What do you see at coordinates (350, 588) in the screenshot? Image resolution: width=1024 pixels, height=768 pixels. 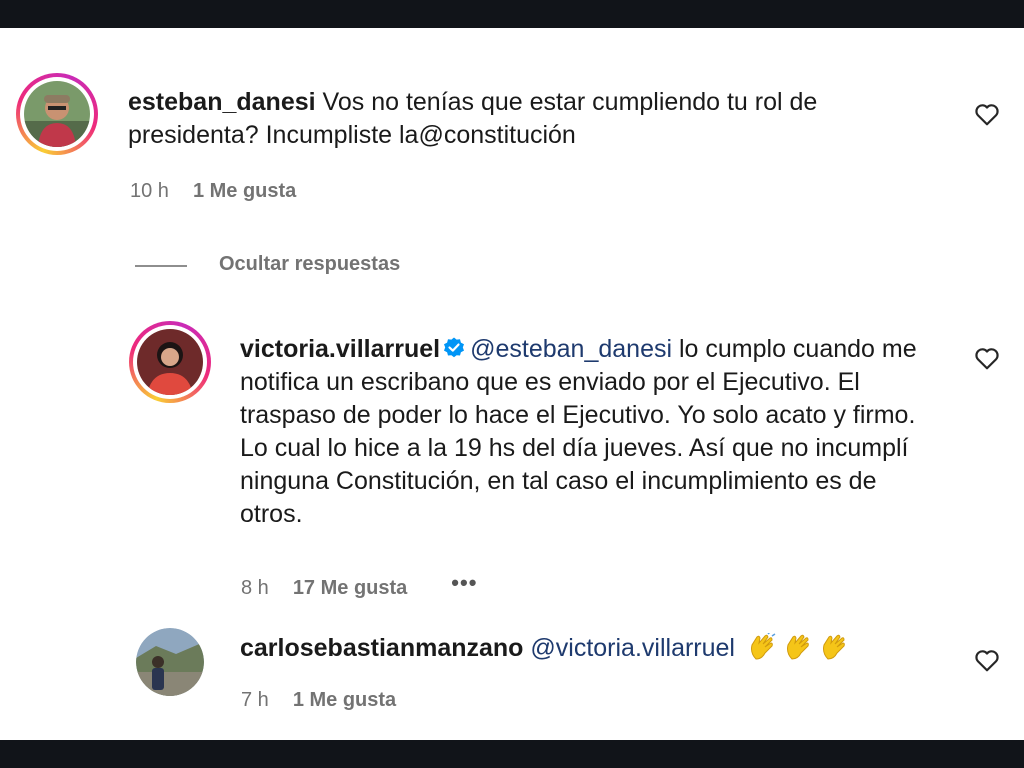 I see `like-count: 17 Me gusta` at bounding box center [350, 588].